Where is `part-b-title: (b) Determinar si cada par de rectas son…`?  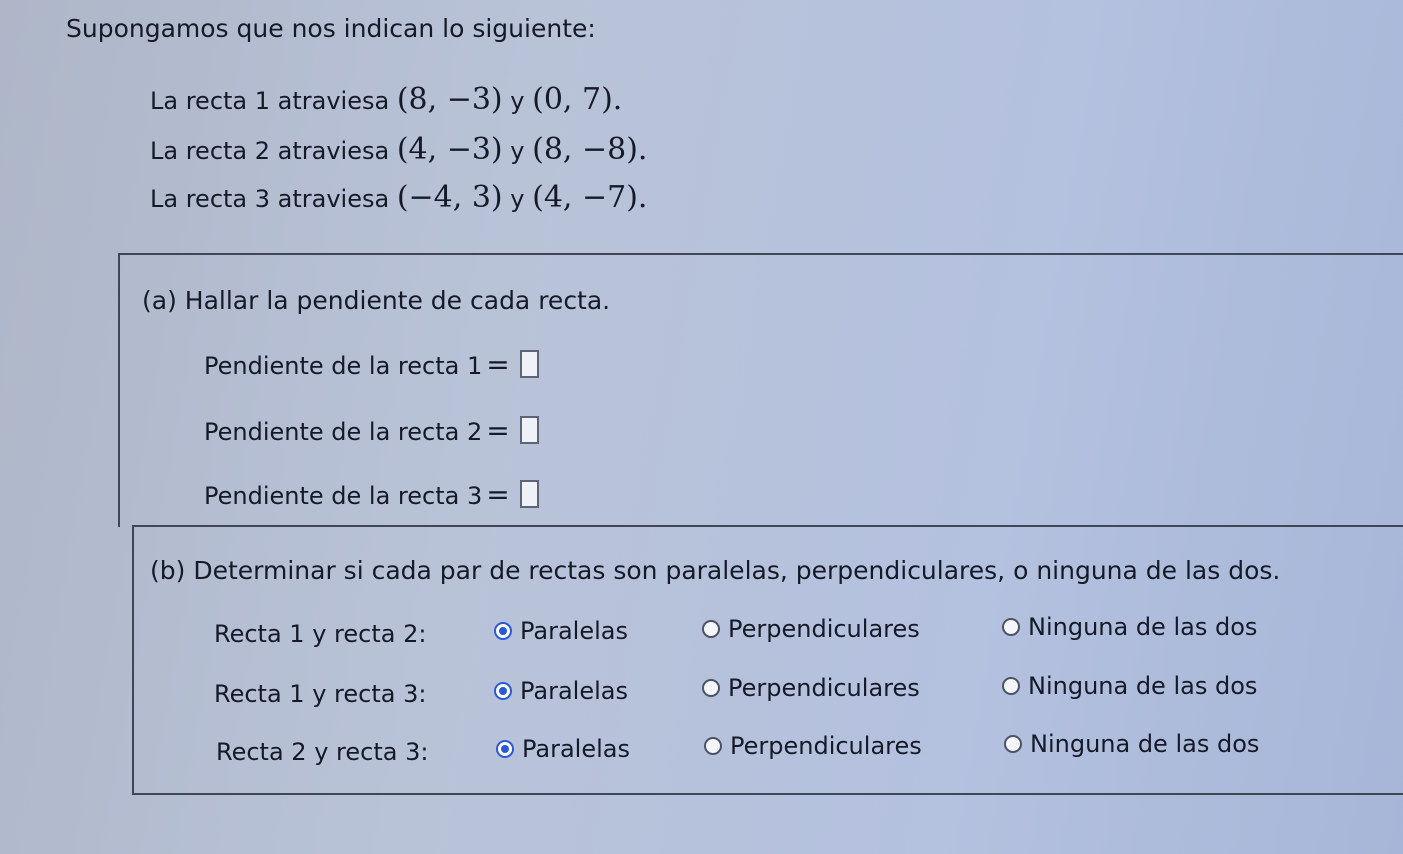 part-b-title: (b) Determinar si cada par de rectas son… is located at coordinates (715, 570).